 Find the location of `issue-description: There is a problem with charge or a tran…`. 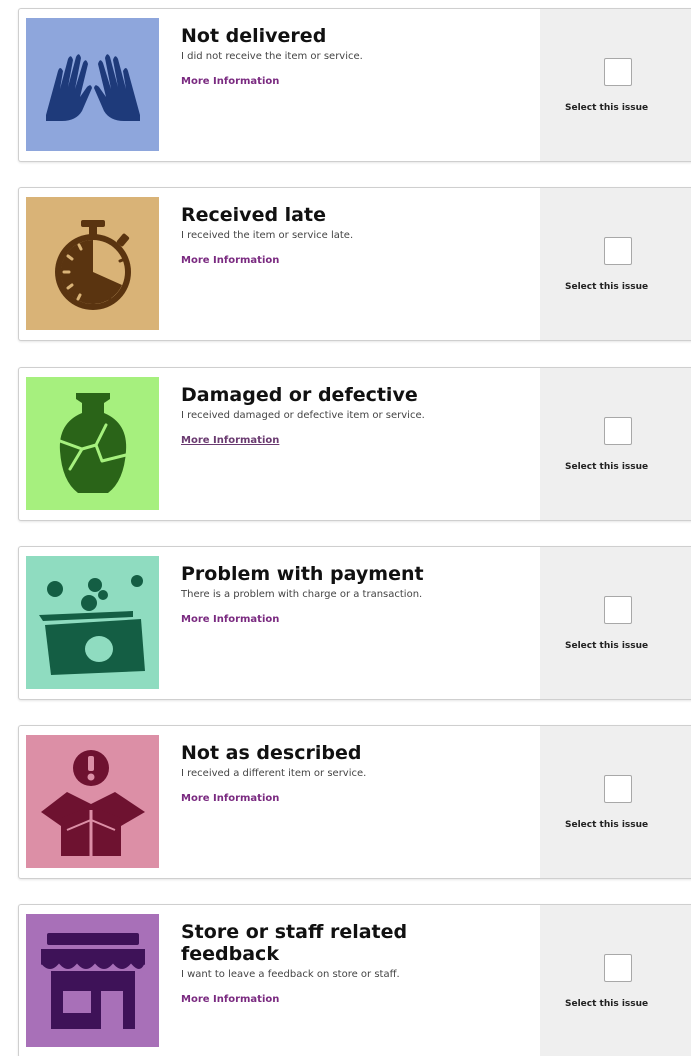

issue-description: There is a problem with charge or a tran… is located at coordinates (302, 594).